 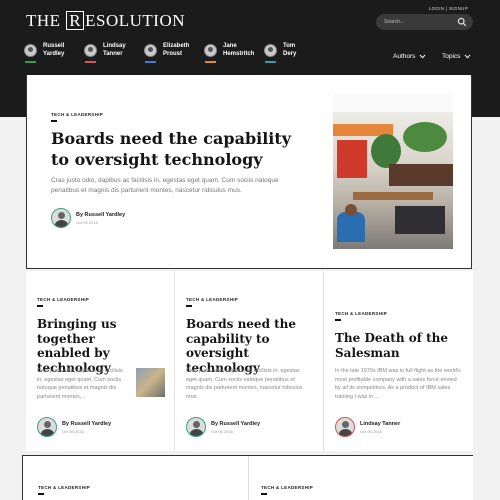 What do you see at coordinates (150, 382) in the screenshot?
I see `article-thumbnail` at bounding box center [150, 382].